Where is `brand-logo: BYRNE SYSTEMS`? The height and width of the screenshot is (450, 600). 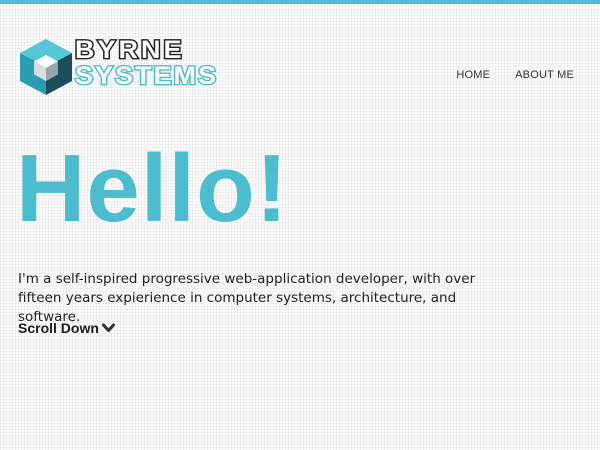
brand-logo: BYRNE SYSTEMS is located at coordinates (149, 66).